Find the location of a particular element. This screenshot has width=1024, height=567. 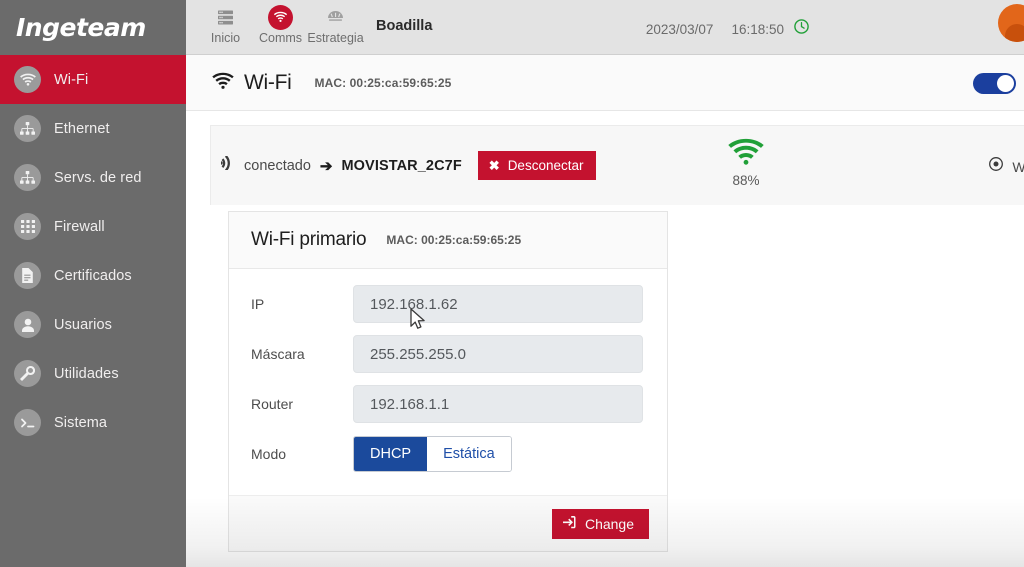

disconnect-button: ✖ Desconectar is located at coordinates (537, 165).